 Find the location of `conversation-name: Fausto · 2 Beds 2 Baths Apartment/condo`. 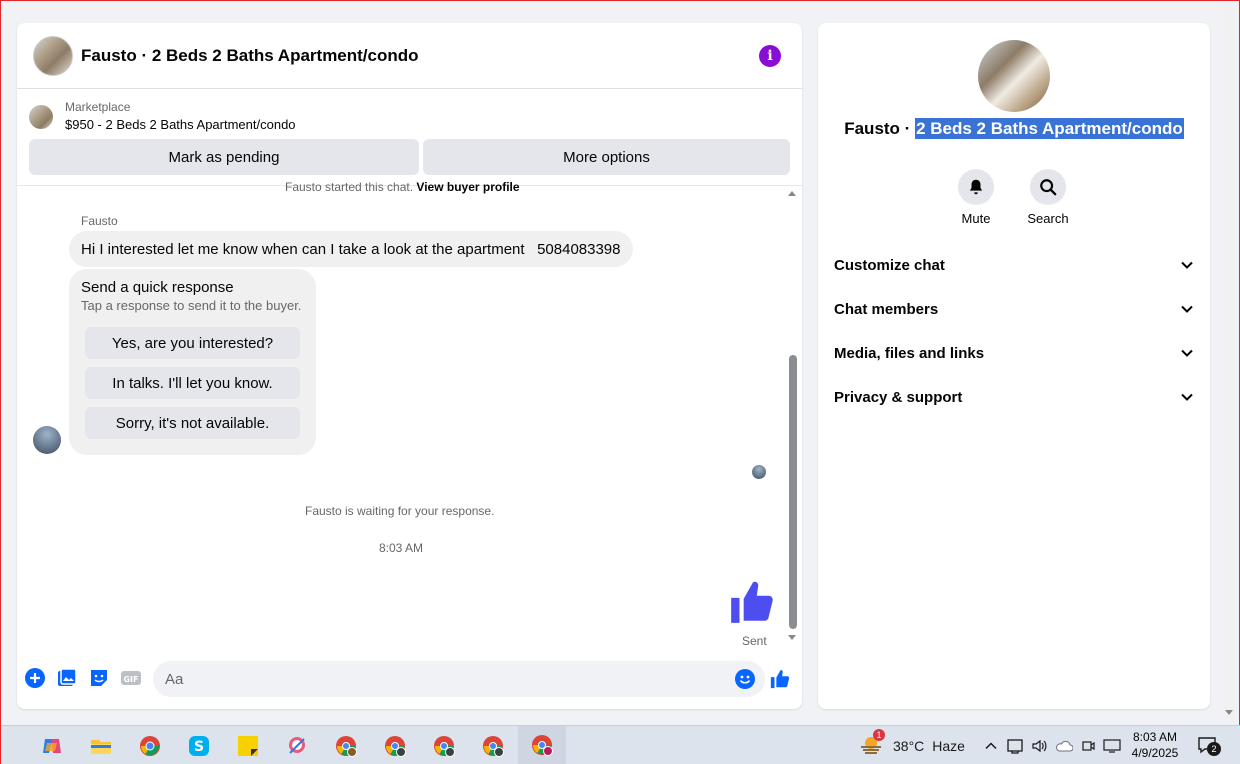

conversation-name: Fausto · 2 Beds 2 Baths Apartment/condo is located at coordinates (1014, 128).